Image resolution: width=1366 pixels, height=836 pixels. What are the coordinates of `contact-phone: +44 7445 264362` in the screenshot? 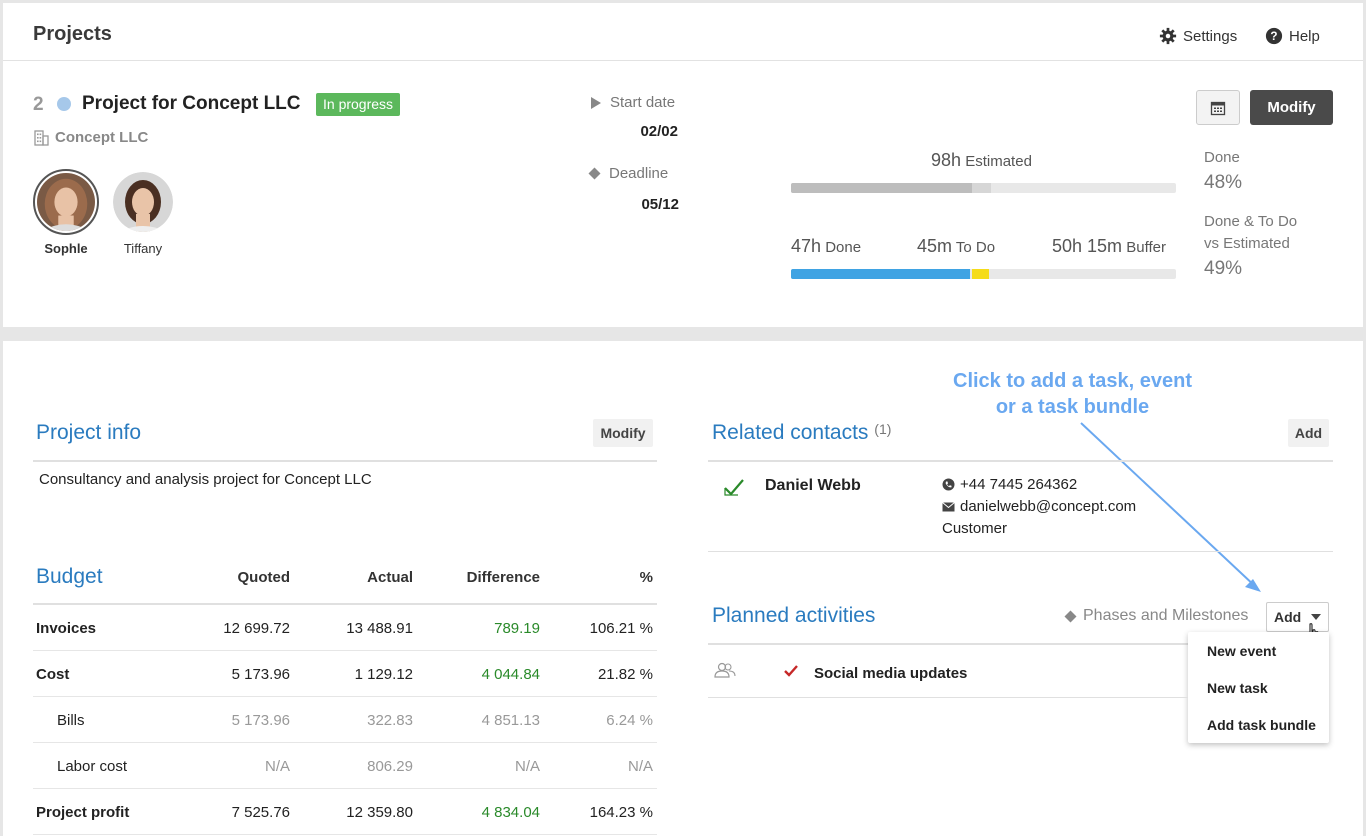 It's located at (1009, 484).